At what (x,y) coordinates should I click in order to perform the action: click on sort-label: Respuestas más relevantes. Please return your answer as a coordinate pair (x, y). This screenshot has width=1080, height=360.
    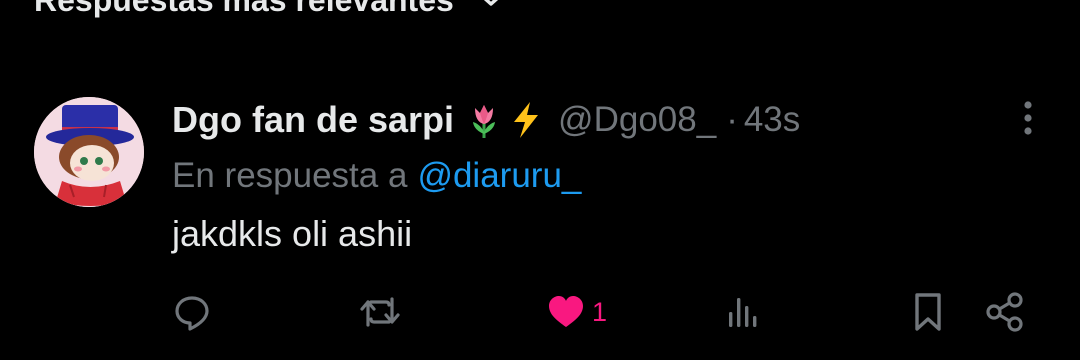
    Looking at the image, I should click on (244, 9).